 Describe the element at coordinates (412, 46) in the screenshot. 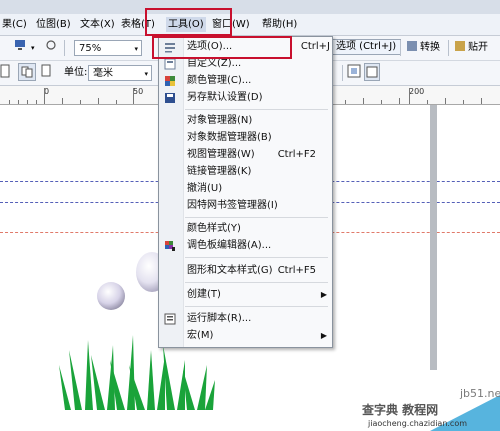

I see `convert-icon` at that location.